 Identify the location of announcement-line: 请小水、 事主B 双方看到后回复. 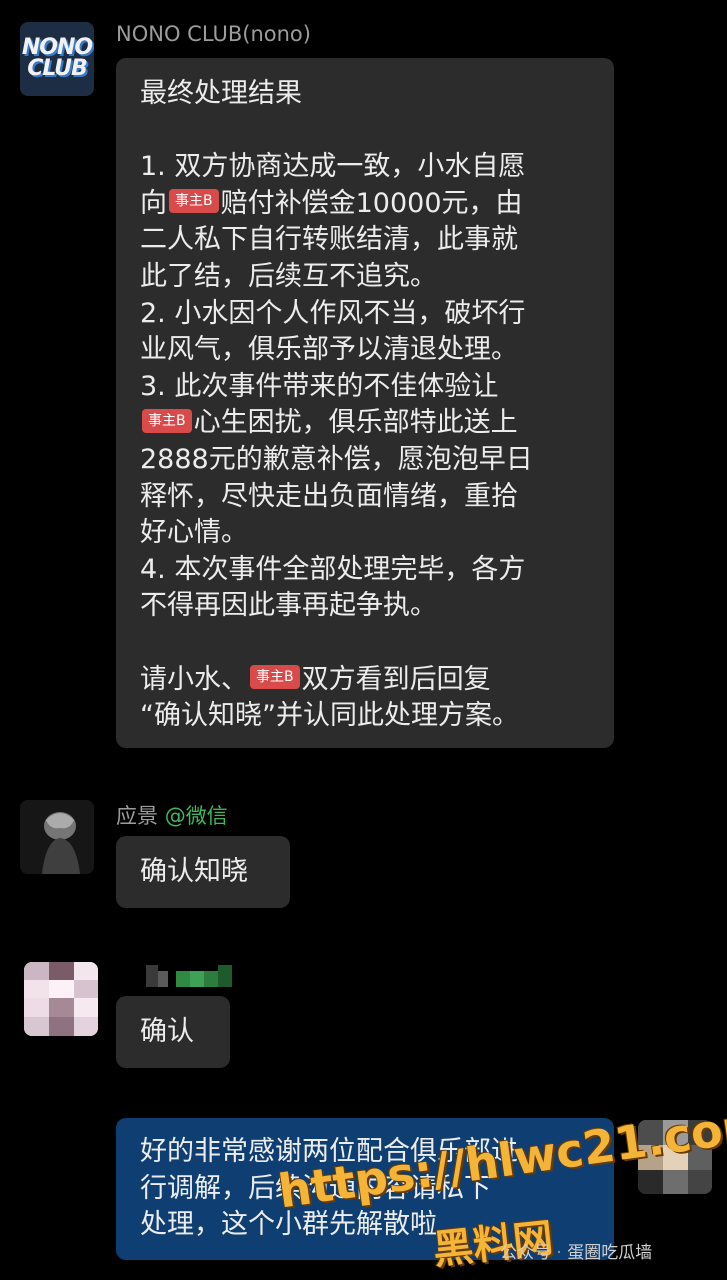
(365, 680).